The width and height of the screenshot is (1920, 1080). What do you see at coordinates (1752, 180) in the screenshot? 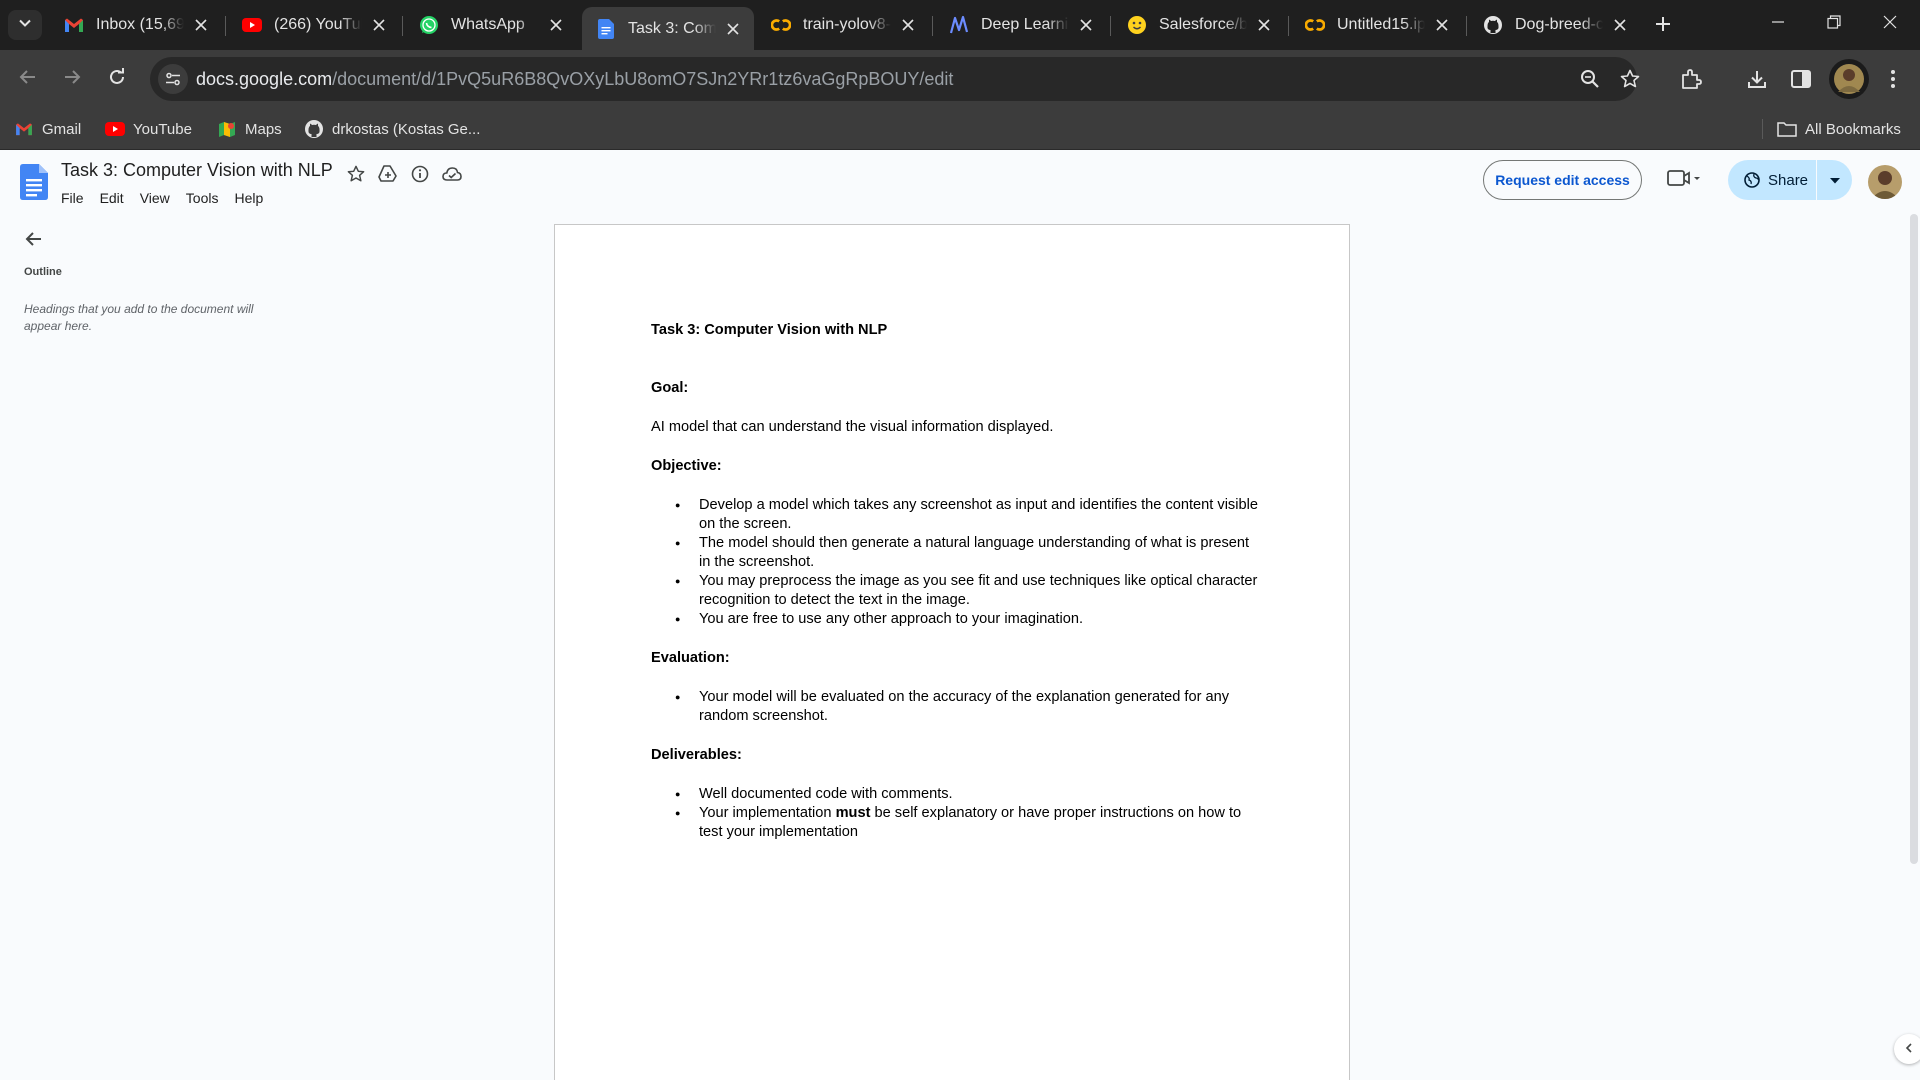
I see `globe-icon` at bounding box center [1752, 180].